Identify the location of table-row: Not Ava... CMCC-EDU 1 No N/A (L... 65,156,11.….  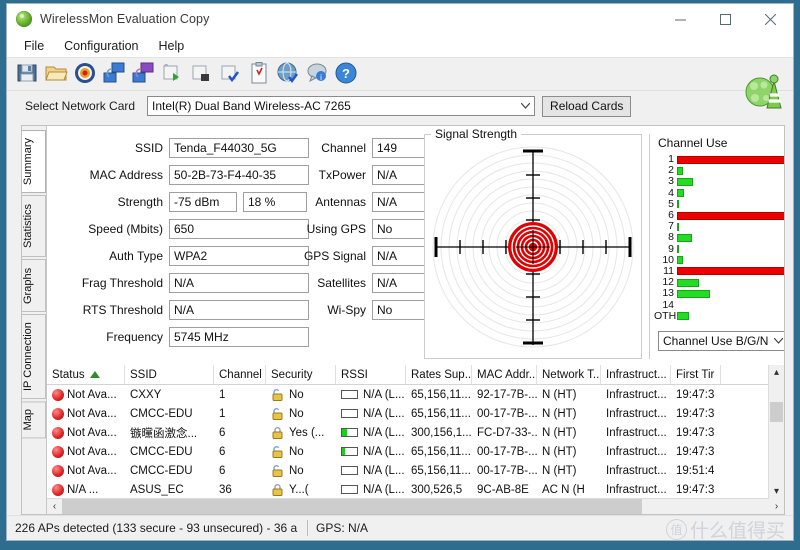
(415, 413).